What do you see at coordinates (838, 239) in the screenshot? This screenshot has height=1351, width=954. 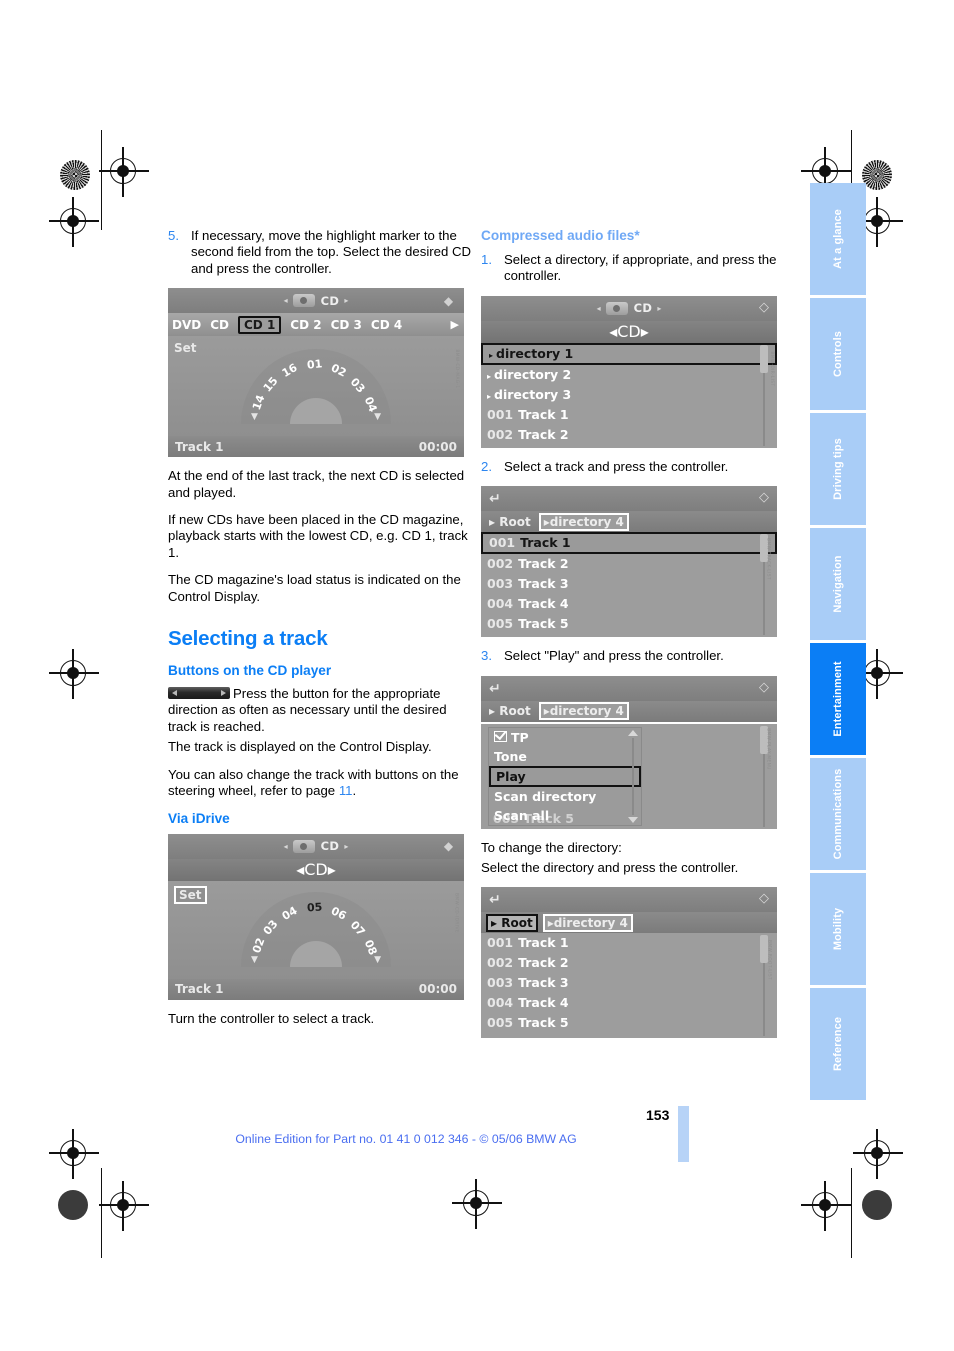 I see `sidebar-item-at-a-glance: At a glance` at bounding box center [838, 239].